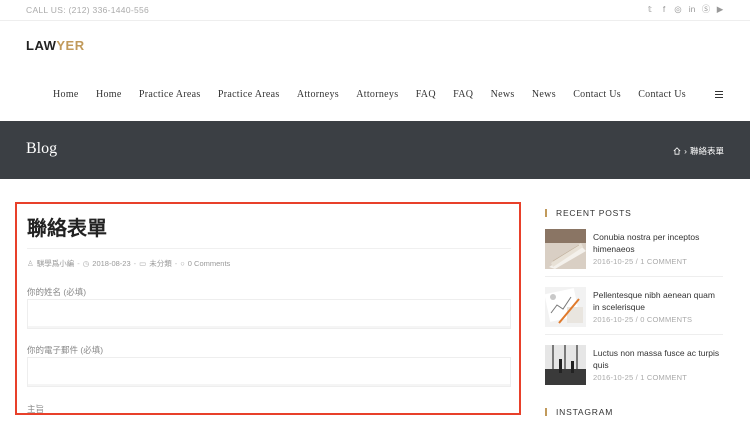 The width and height of the screenshot is (750, 423). What do you see at coordinates (269, 372) in the screenshot?
I see `email-field` at bounding box center [269, 372].